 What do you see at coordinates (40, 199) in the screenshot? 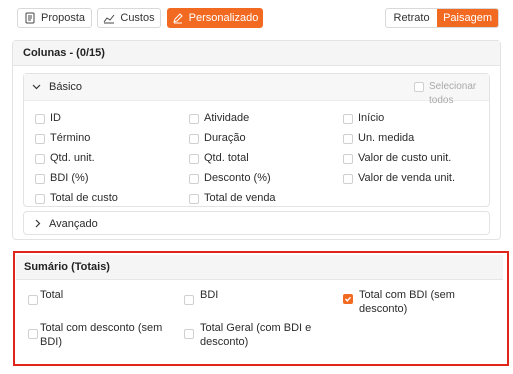
I see `col-checkbox-total-custo` at bounding box center [40, 199].